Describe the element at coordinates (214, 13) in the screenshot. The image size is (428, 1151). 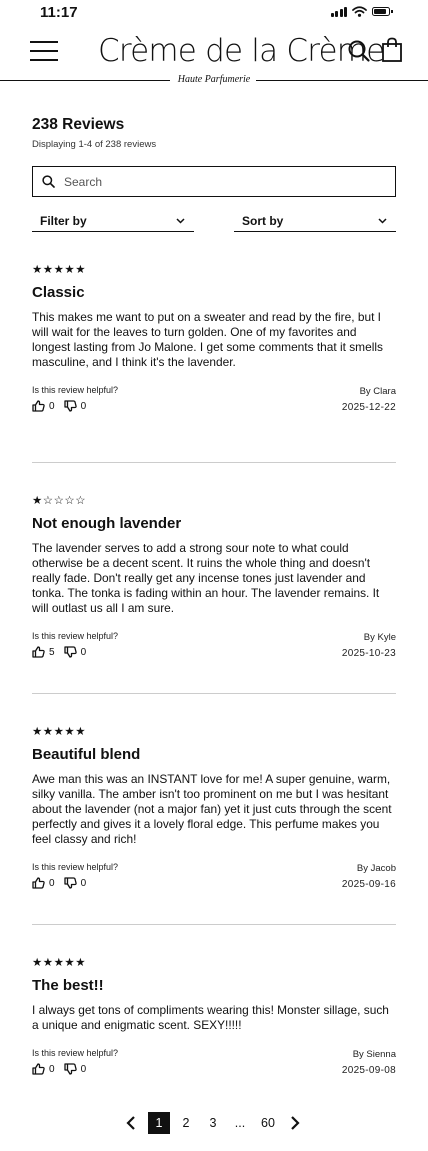
I see `status-bar: 11:17` at that location.